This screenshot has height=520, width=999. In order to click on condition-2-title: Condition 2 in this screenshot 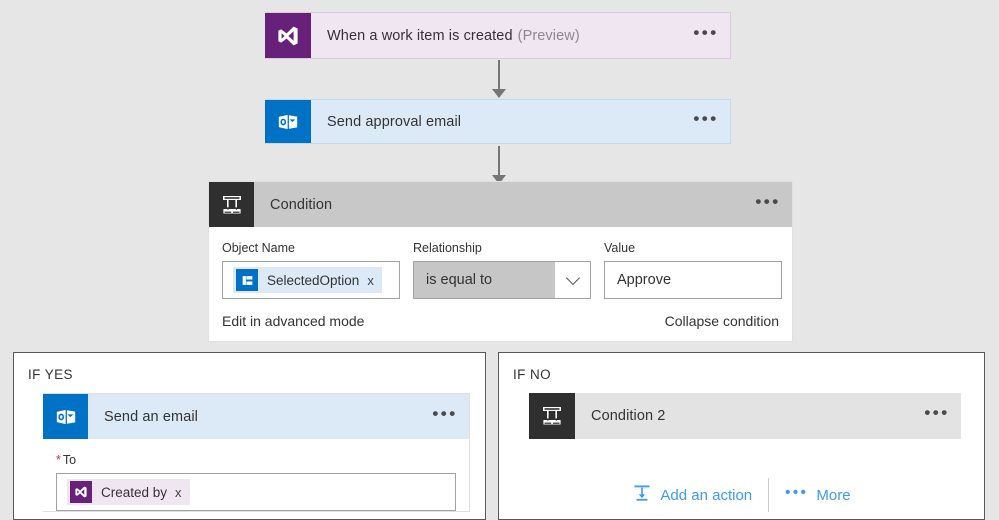, I will do `click(628, 416)`.